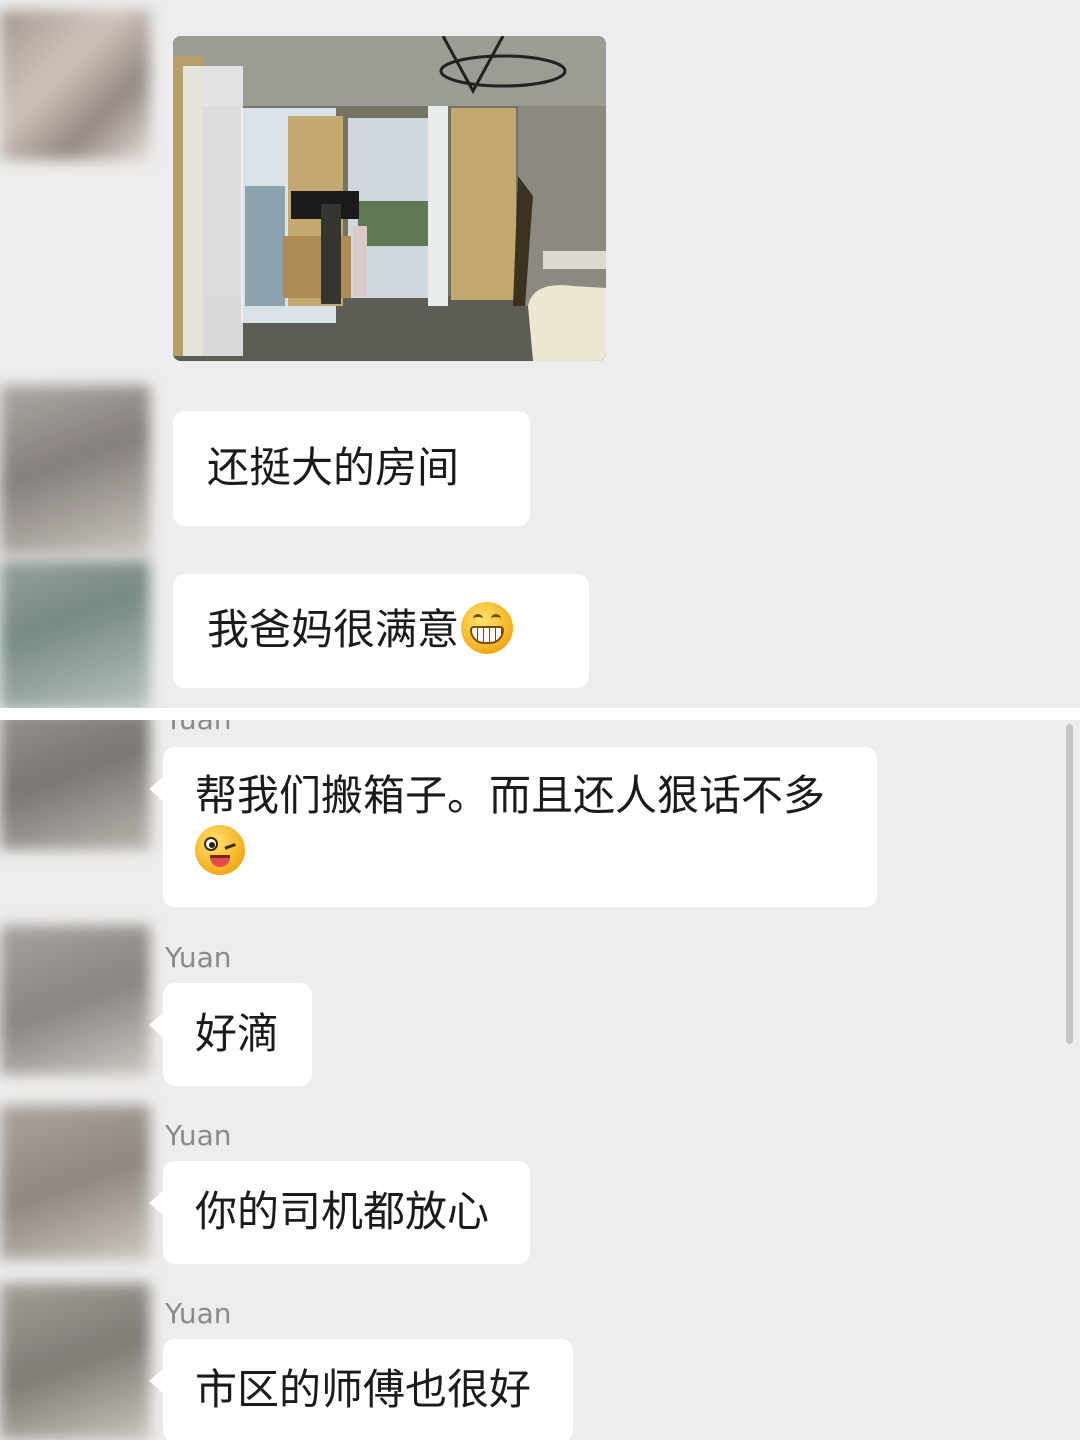  Describe the element at coordinates (220, 850) in the screenshot. I see `winking-face-tongue-emoji-icon` at that location.